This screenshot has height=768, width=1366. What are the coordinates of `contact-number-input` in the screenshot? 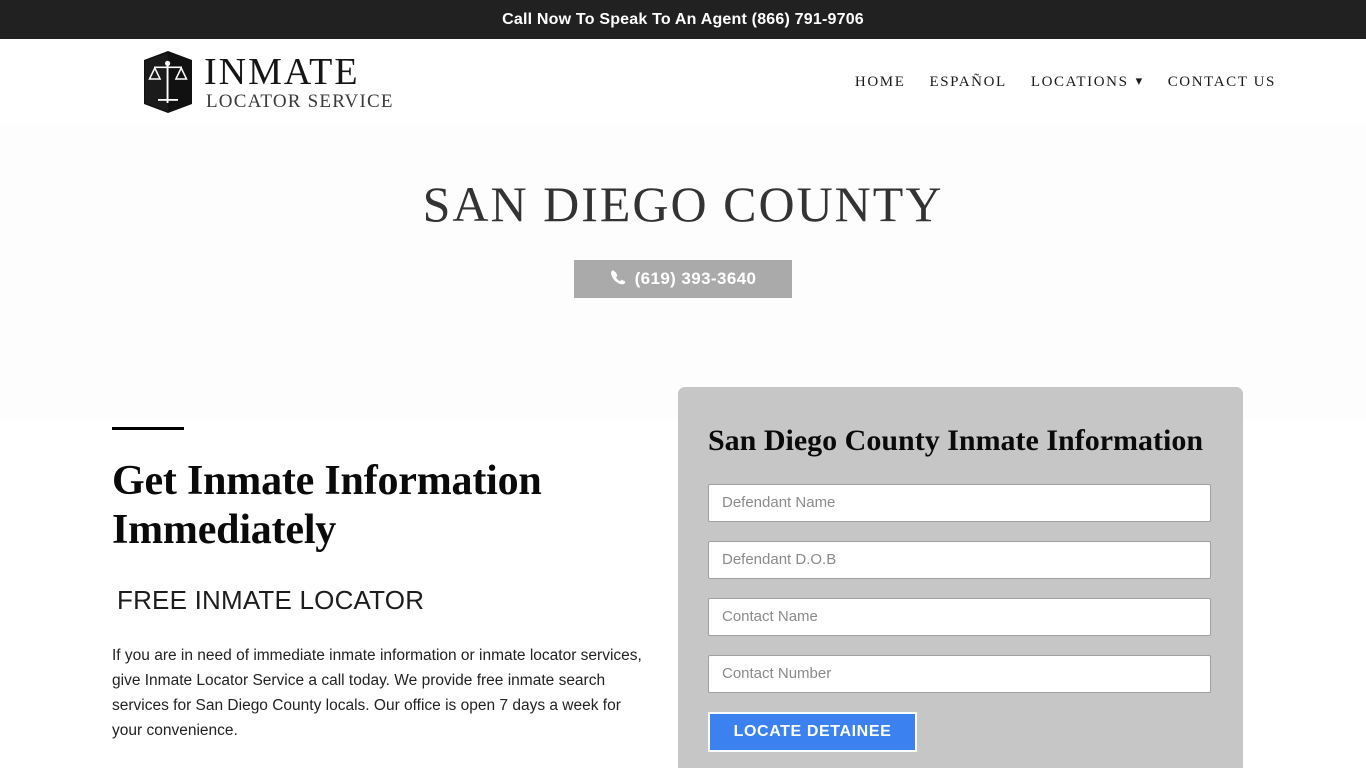 It's located at (959, 673).